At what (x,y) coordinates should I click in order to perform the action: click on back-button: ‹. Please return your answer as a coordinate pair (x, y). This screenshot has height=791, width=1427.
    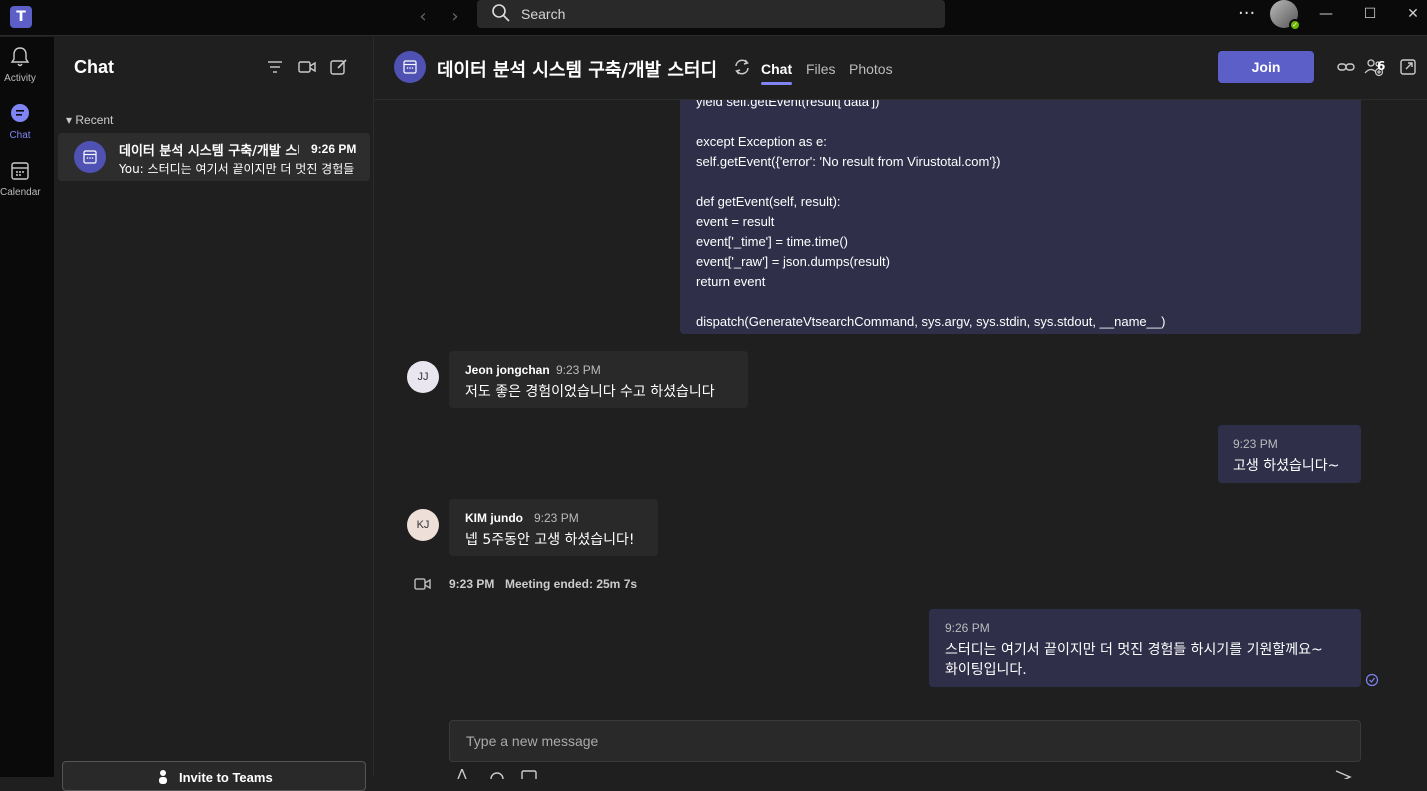
    Looking at the image, I should click on (423, 17).